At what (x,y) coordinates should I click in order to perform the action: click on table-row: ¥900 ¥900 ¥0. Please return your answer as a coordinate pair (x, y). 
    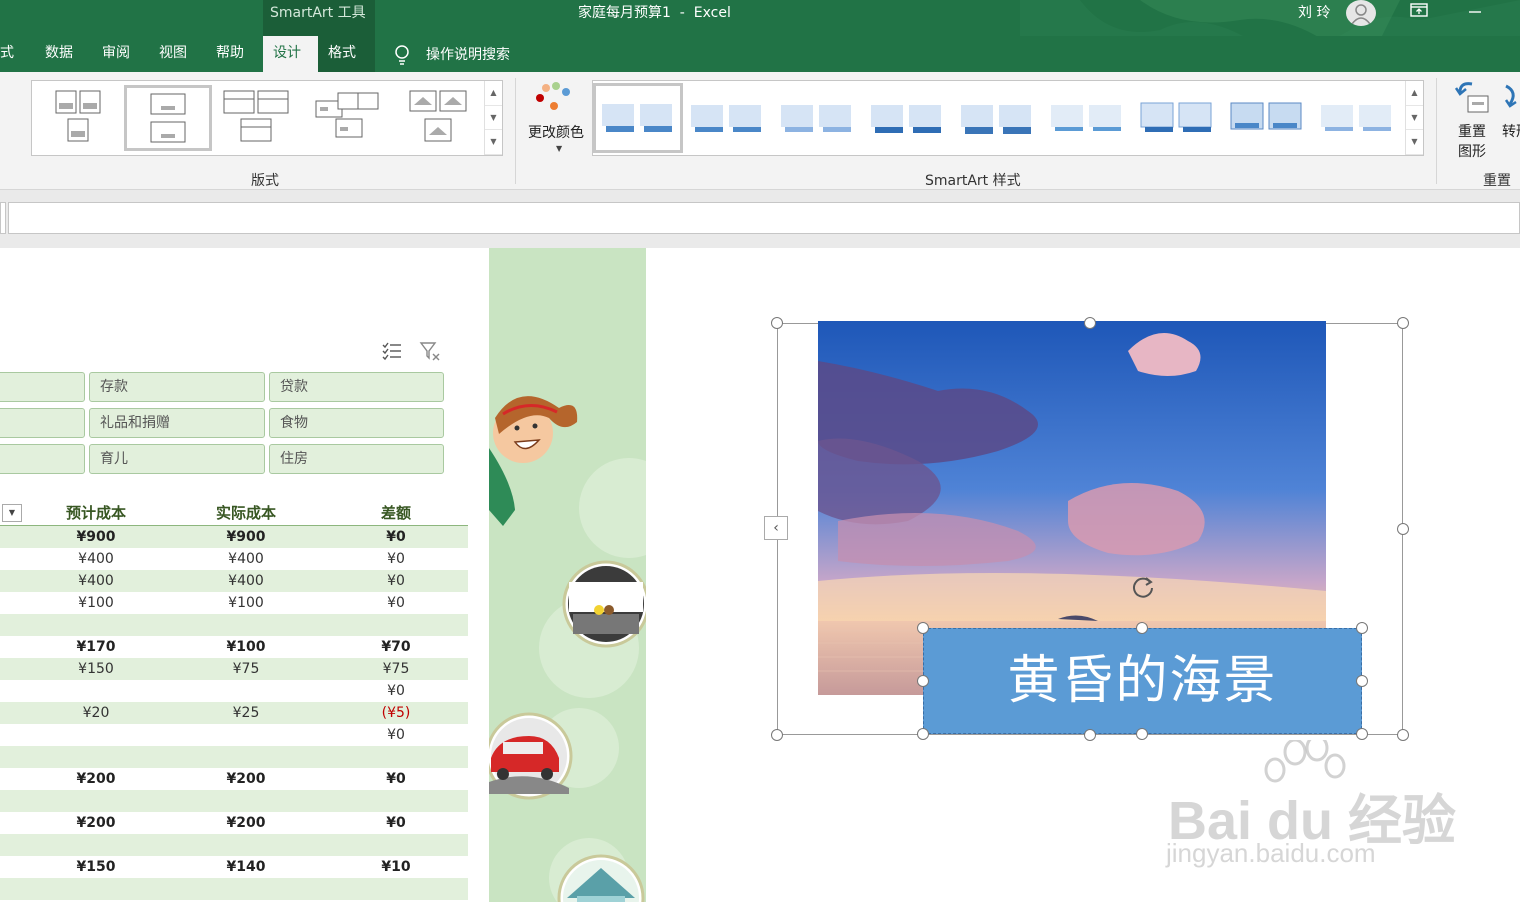
    Looking at the image, I should click on (234, 537).